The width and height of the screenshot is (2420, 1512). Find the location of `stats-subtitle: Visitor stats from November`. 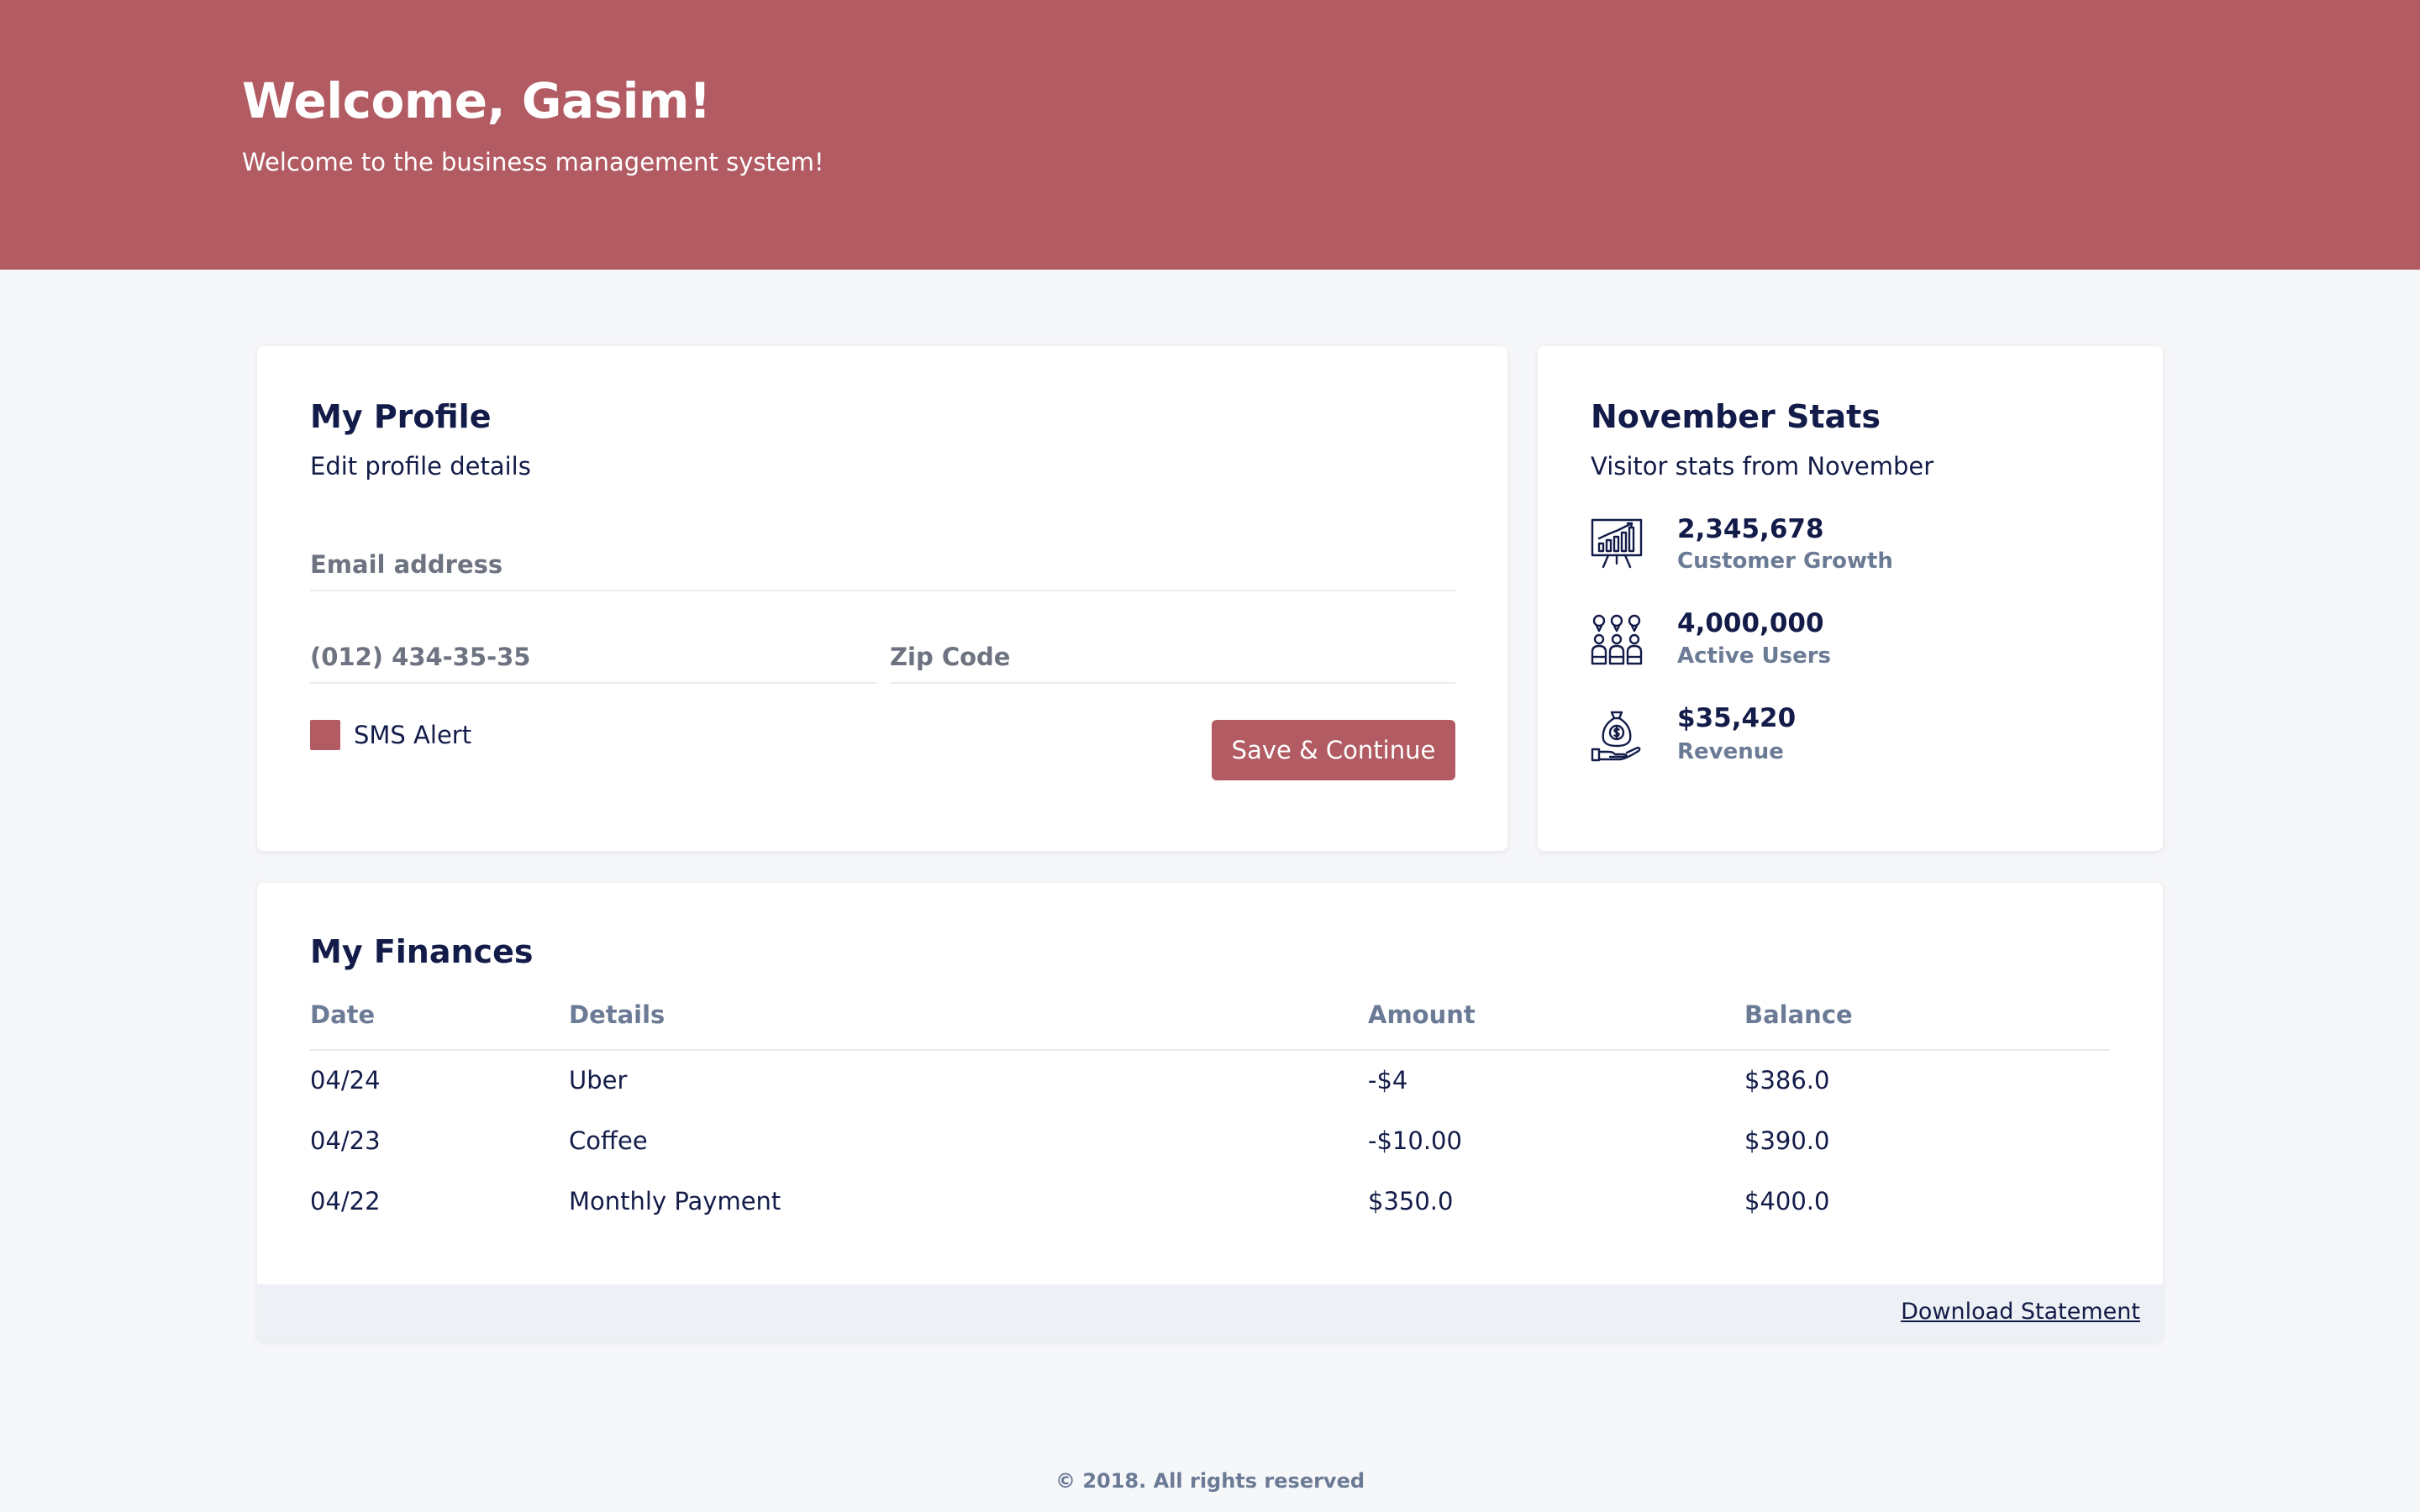

stats-subtitle: Visitor stats from November is located at coordinates (1762, 466).